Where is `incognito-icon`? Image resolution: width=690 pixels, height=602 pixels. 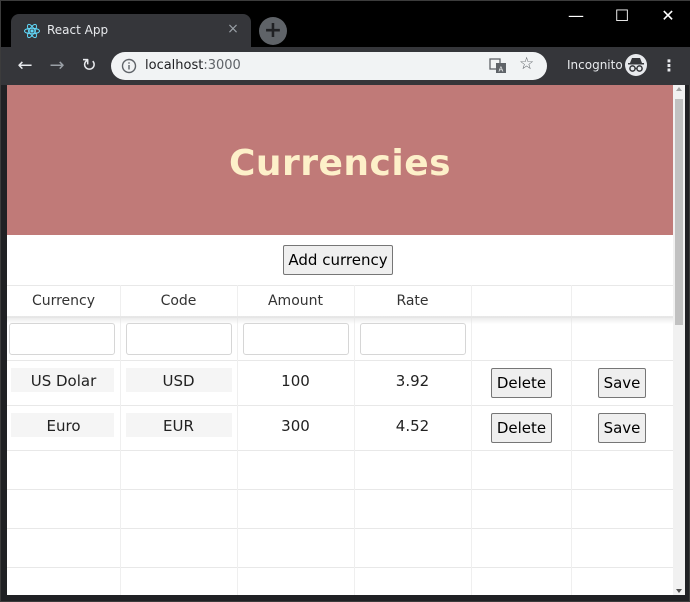
incognito-icon is located at coordinates (636, 65).